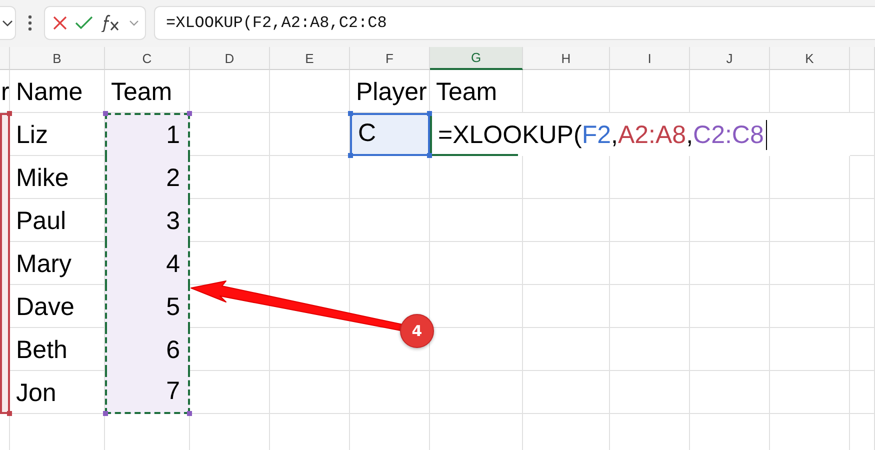  Describe the element at coordinates (147, 349) in the screenshot. I see `spreadsheet-cell: 6` at that location.